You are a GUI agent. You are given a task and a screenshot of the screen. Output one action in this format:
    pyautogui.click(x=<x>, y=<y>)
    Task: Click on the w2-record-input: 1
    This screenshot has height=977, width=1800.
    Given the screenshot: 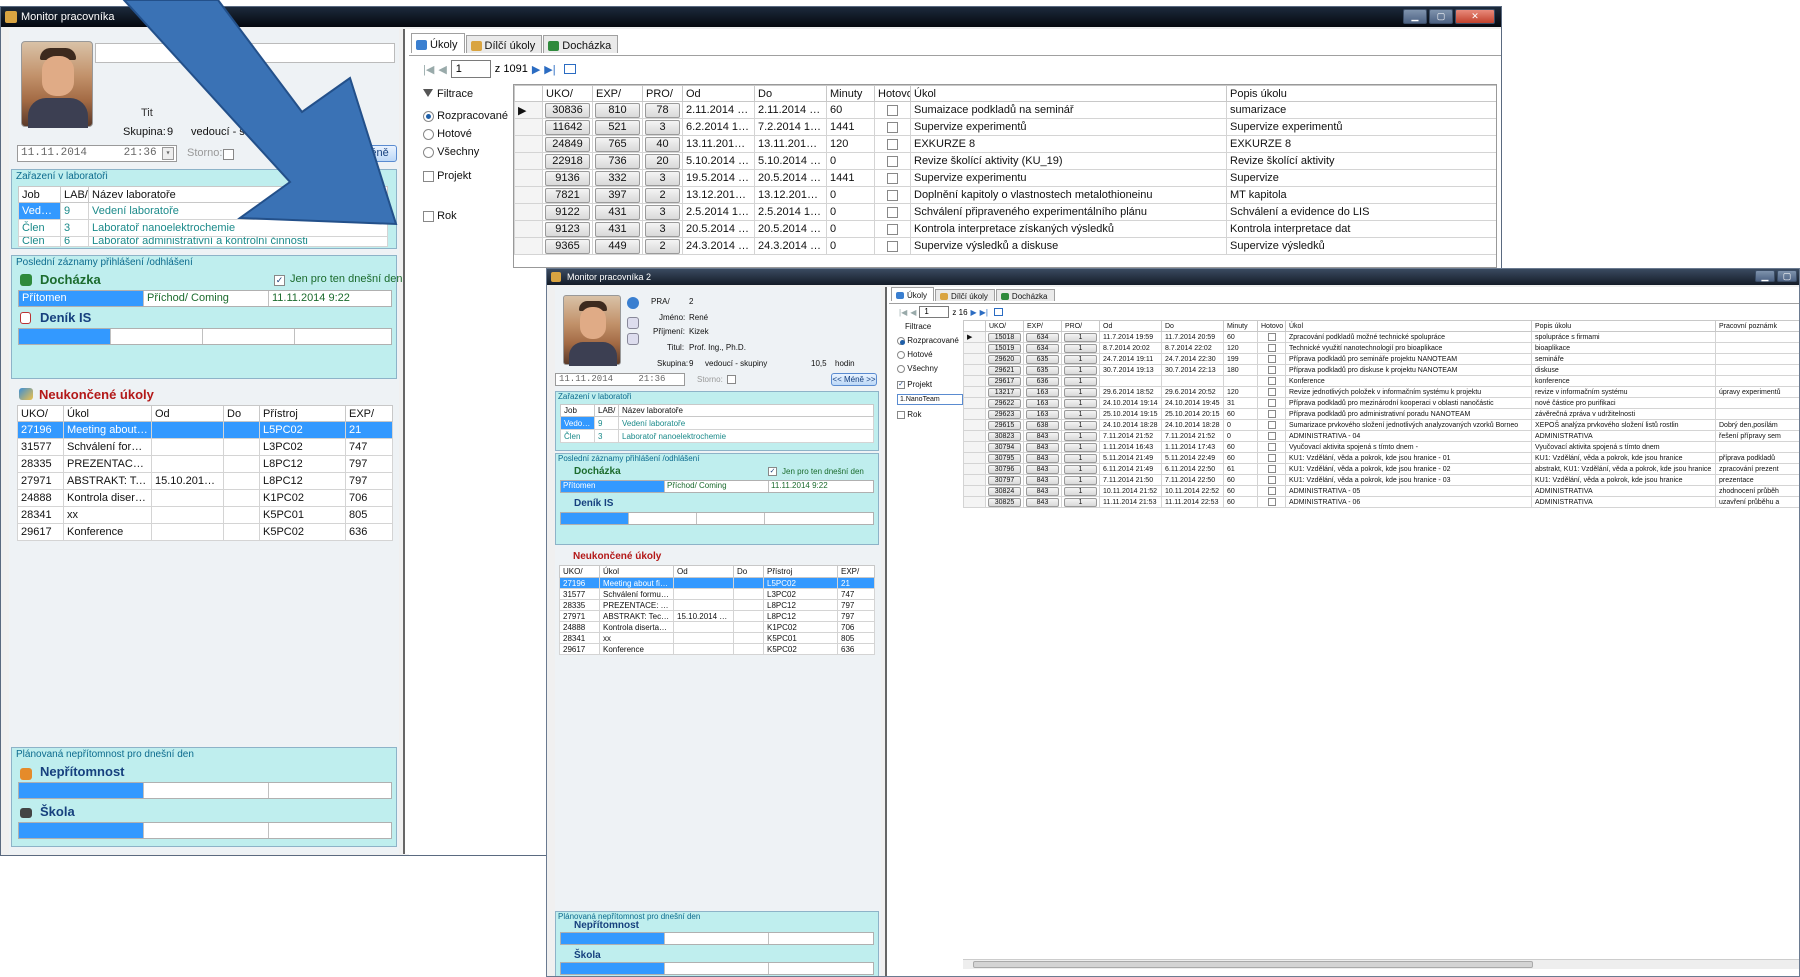 What is the action you would take?
    pyautogui.click(x=934, y=312)
    